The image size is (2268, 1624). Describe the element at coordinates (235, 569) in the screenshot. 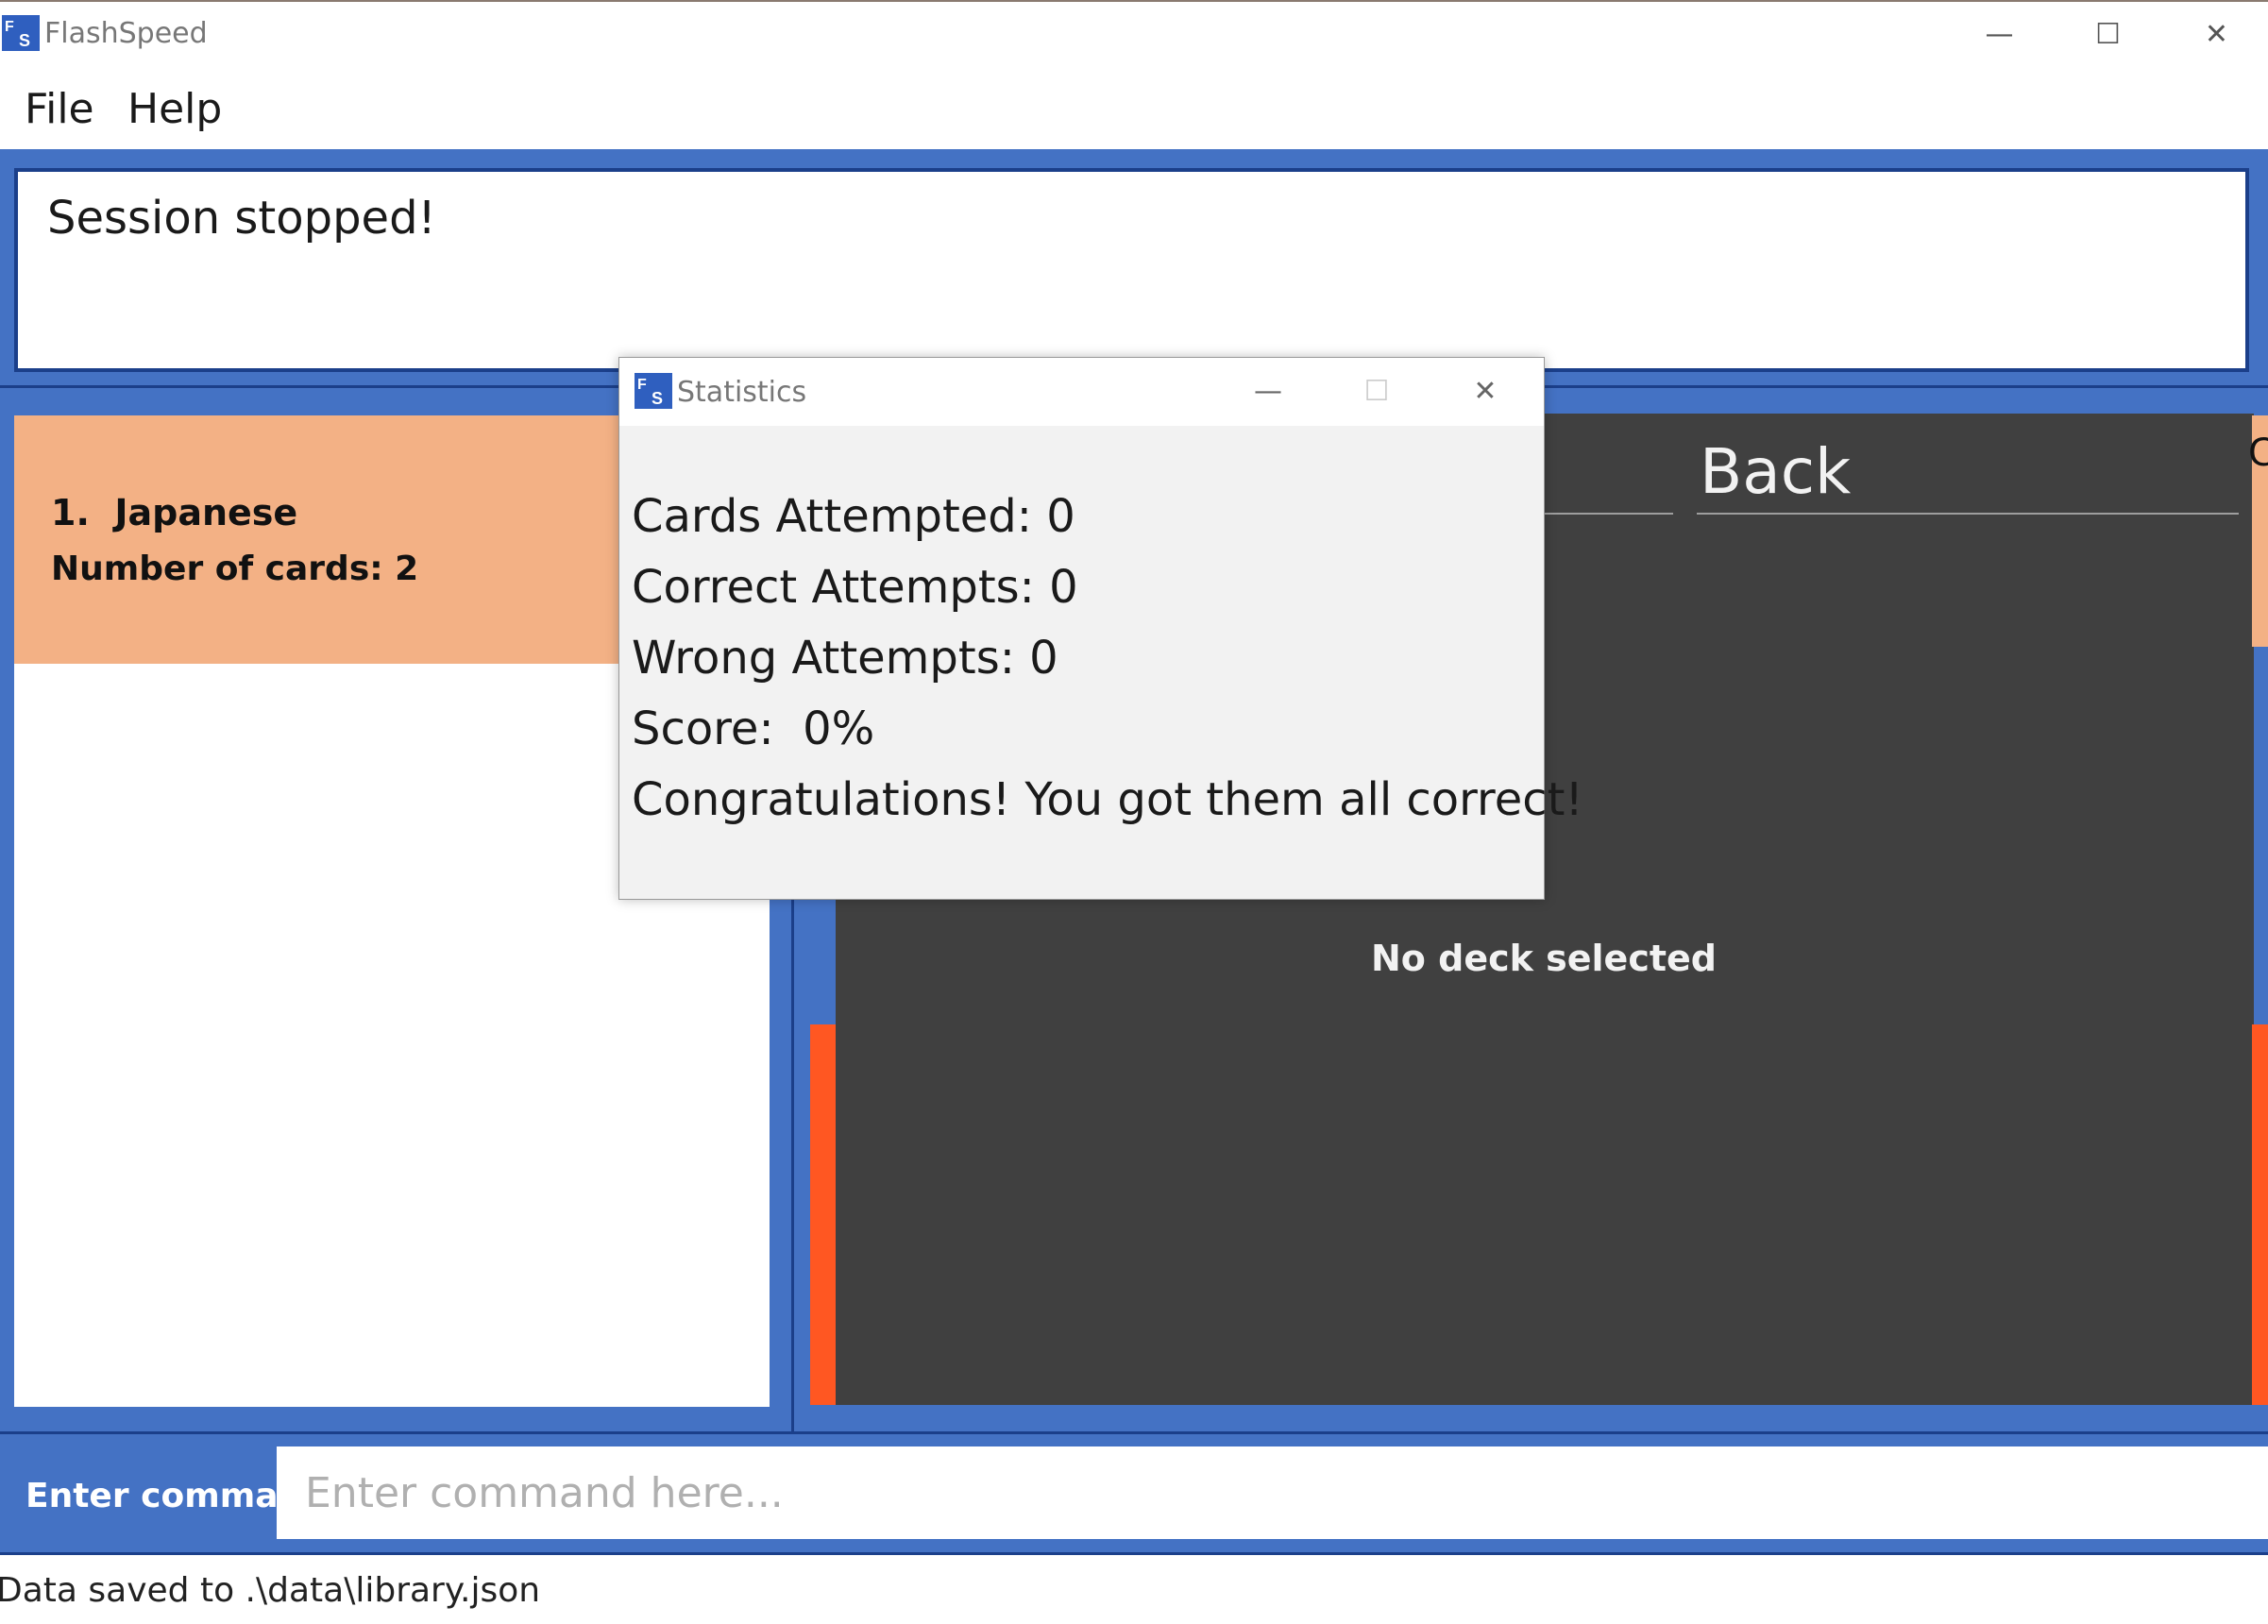

I see `deck-card-count: Number of cards: 2` at that location.